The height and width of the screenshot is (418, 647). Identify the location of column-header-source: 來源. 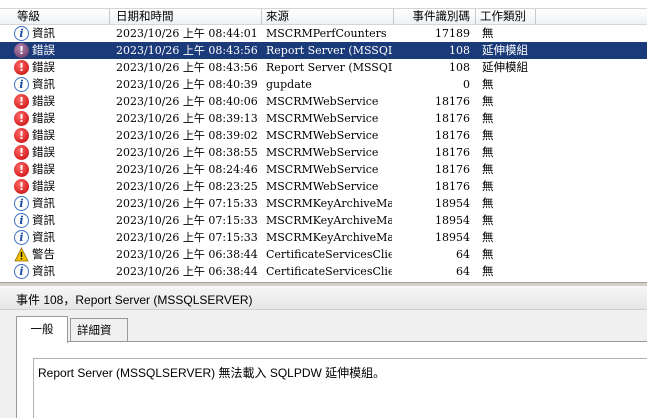
(328, 16).